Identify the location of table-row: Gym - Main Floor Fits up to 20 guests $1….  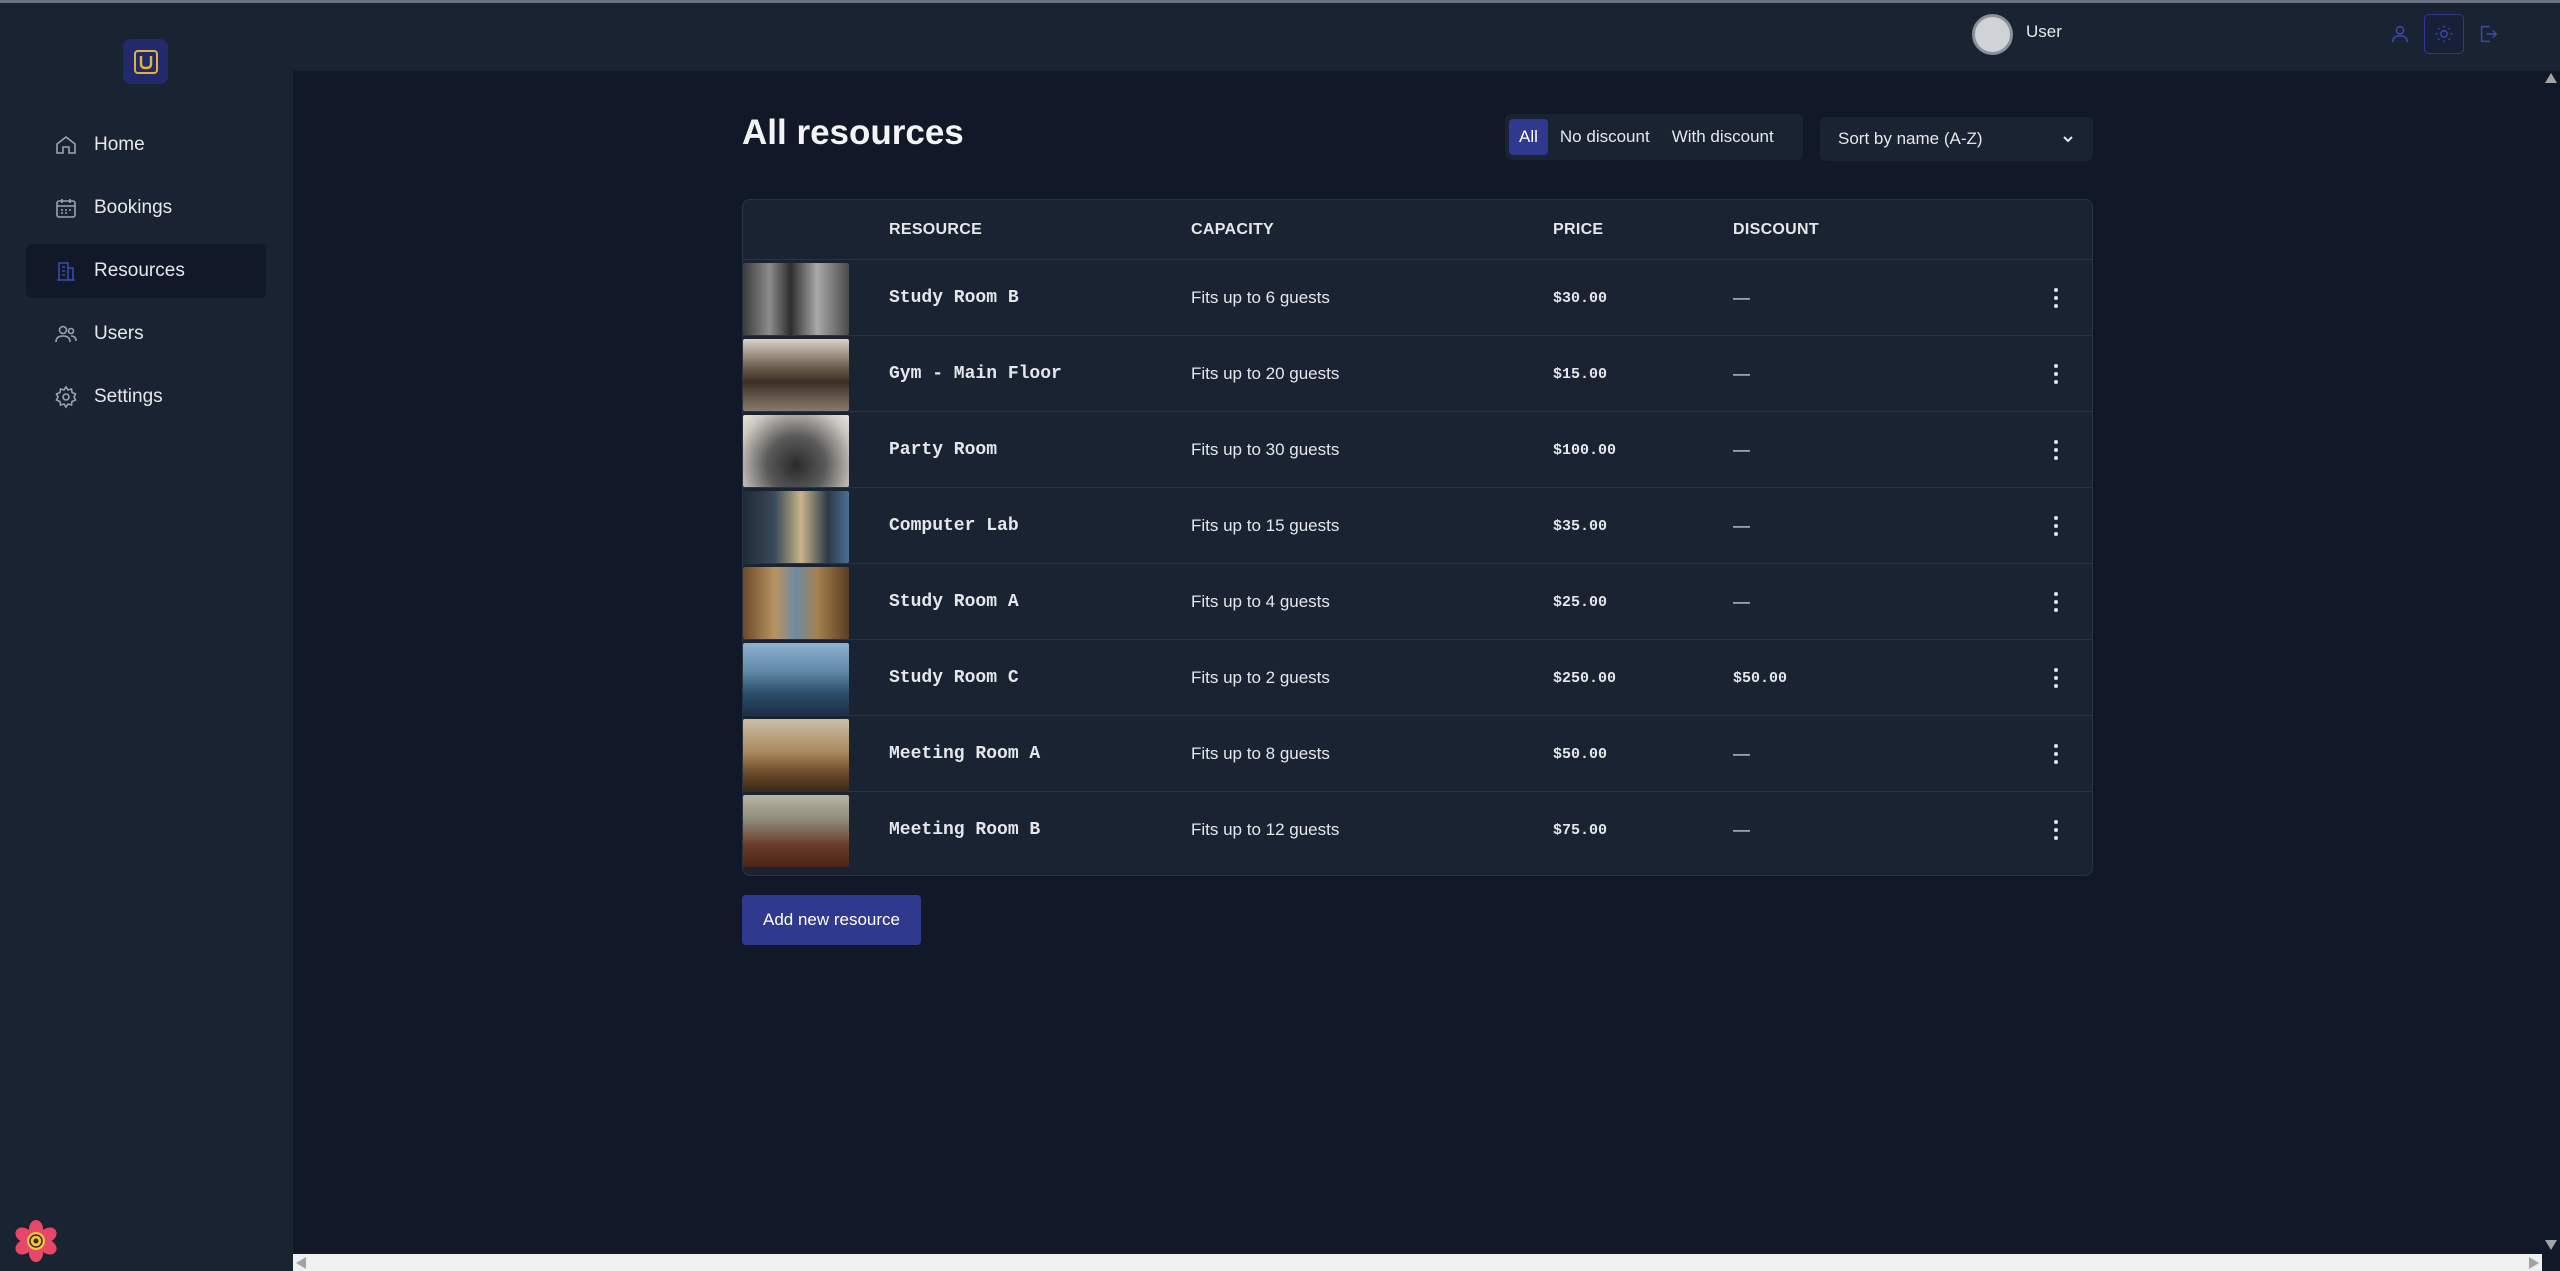
(1417, 374).